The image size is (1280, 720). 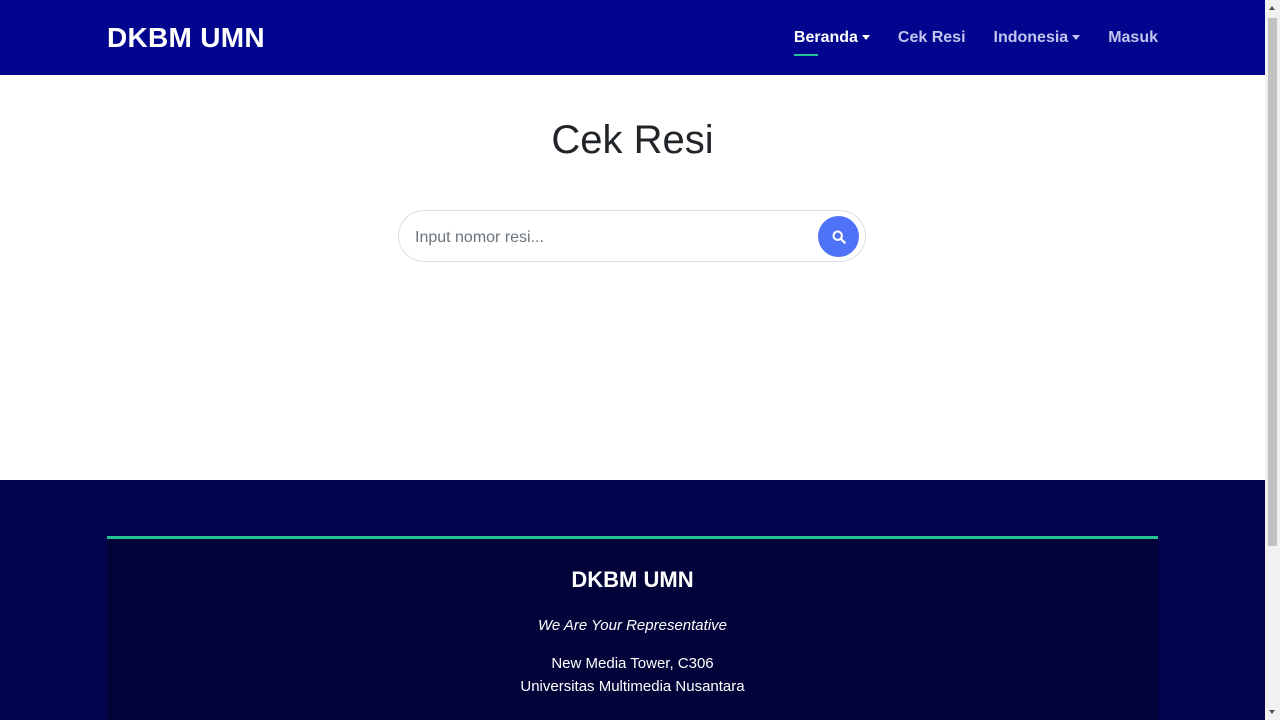 I want to click on vertical-scrollbar, so click(x=1272, y=360).